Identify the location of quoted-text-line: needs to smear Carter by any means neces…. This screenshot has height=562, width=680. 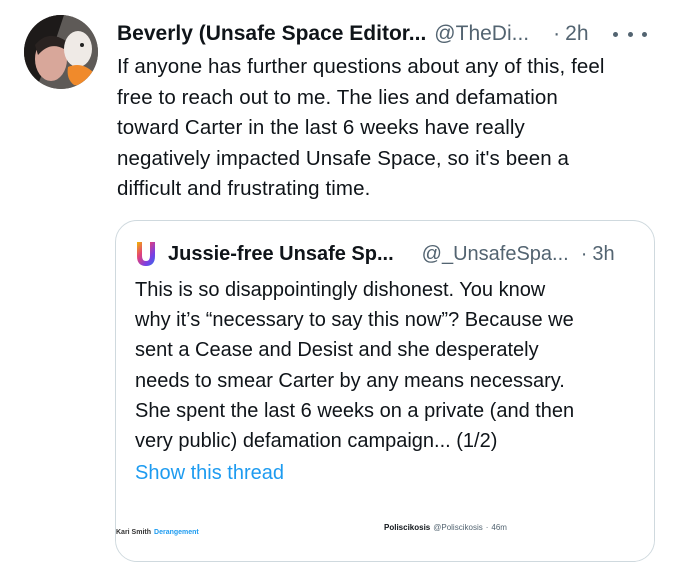
(350, 380).